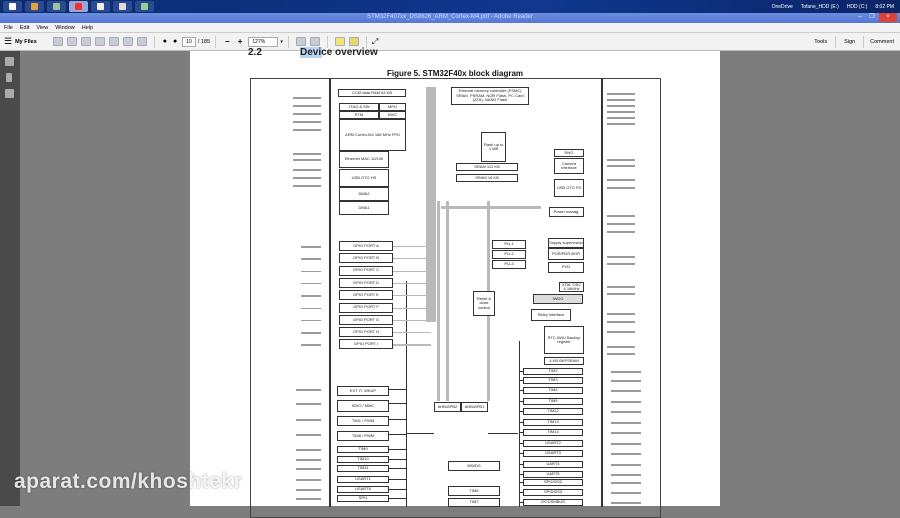  I want to click on bookmarks-icon, so click(9, 77).